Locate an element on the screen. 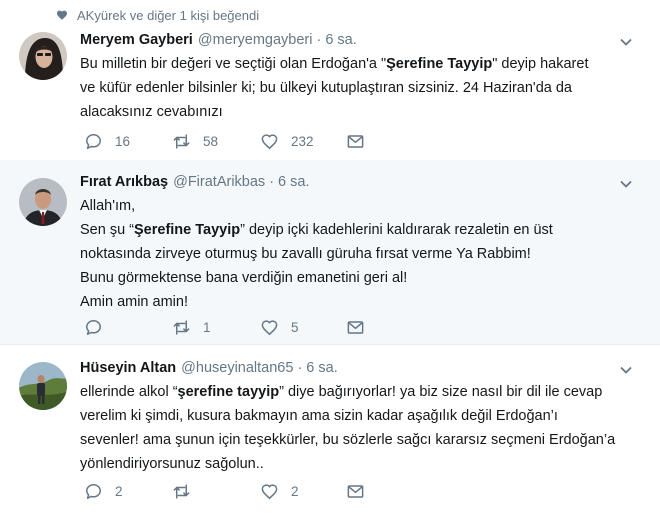 The height and width of the screenshot is (520, 660). author-name: Fırat Arıkbaş is located at coordinates (124, 182).